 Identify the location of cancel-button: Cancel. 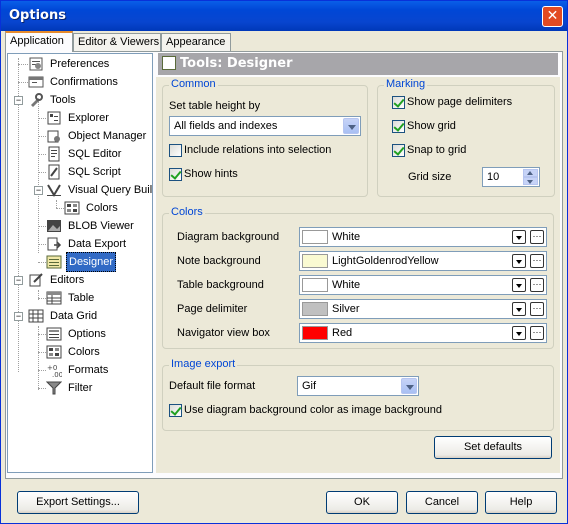
(442, 502).